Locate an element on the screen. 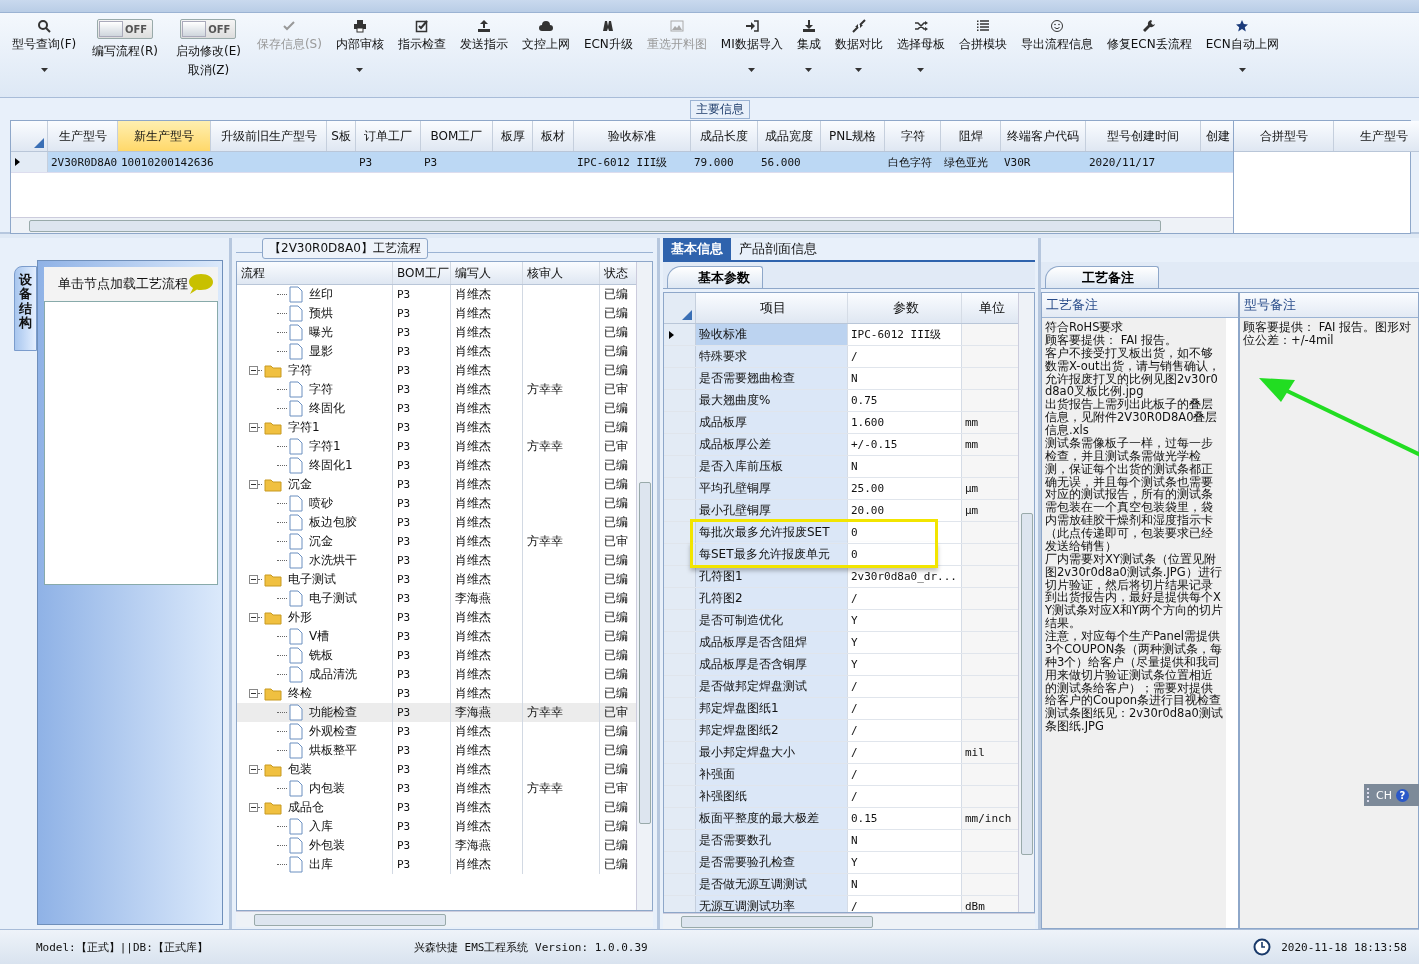  check-icon is located at coordinates (289, 26).